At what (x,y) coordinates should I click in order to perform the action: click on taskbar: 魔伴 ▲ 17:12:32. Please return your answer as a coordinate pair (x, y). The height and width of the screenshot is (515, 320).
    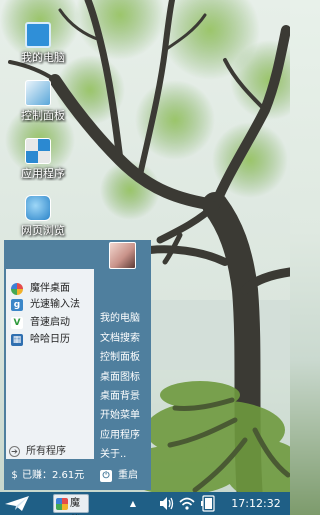
    Looking at the image, I should click on (145, 503).